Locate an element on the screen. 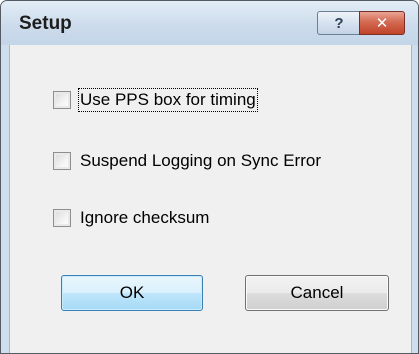  help-button: ? is located at coordinates (339, 23).